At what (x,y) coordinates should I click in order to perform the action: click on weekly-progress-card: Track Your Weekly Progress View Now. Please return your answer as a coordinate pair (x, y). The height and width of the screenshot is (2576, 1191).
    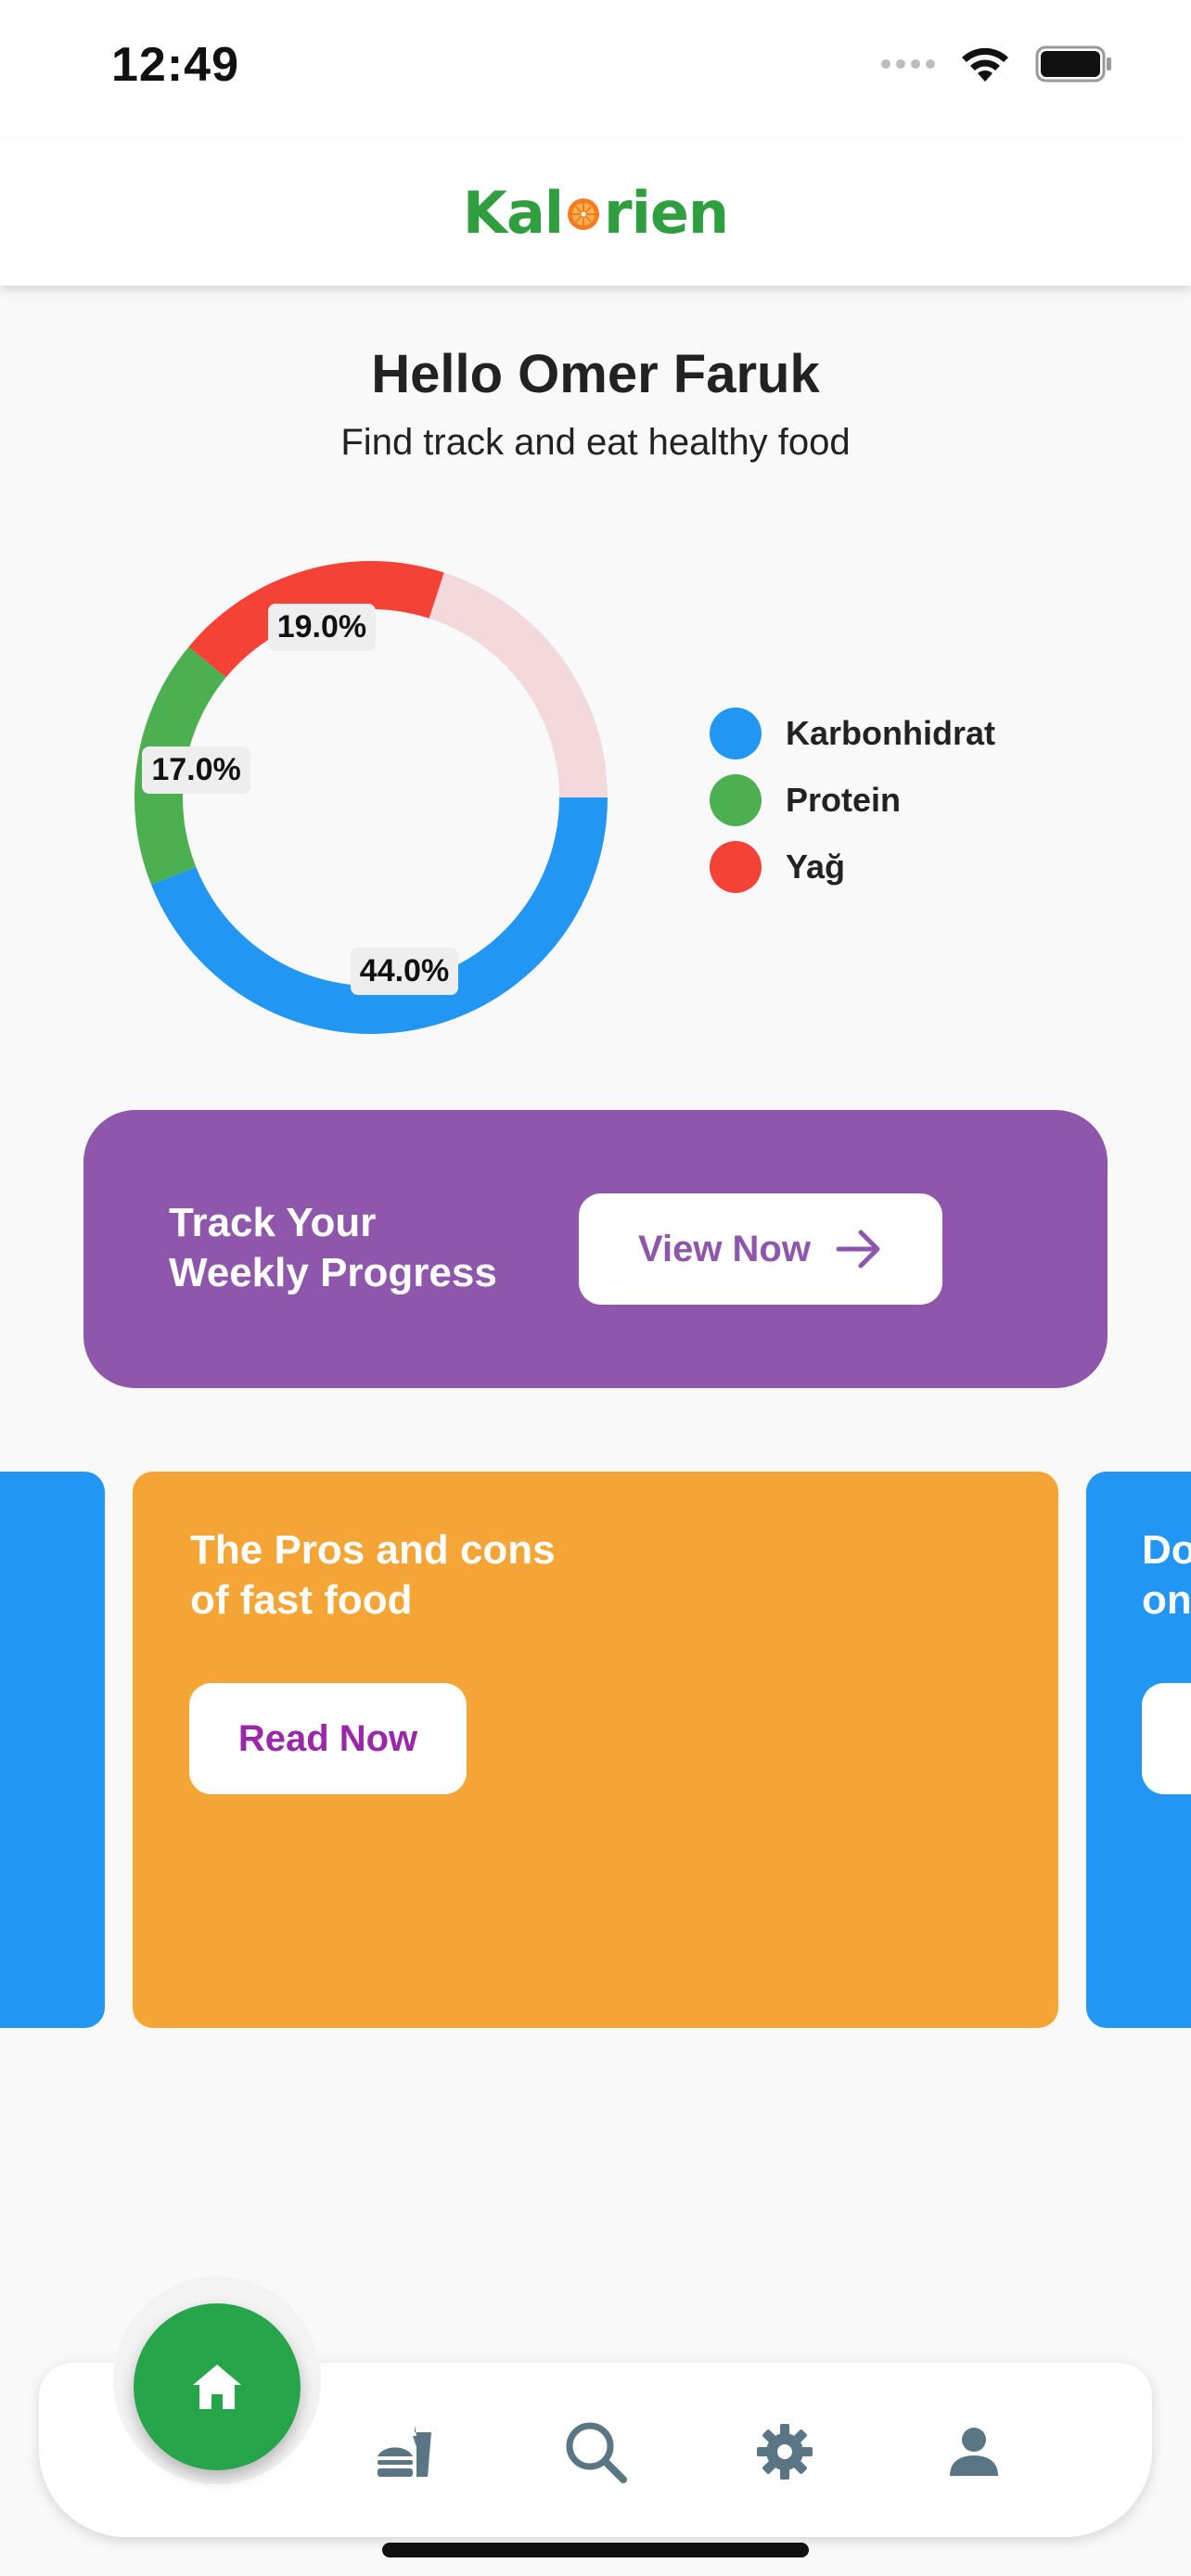
    Looking at the image, I should click on (595, 1249).